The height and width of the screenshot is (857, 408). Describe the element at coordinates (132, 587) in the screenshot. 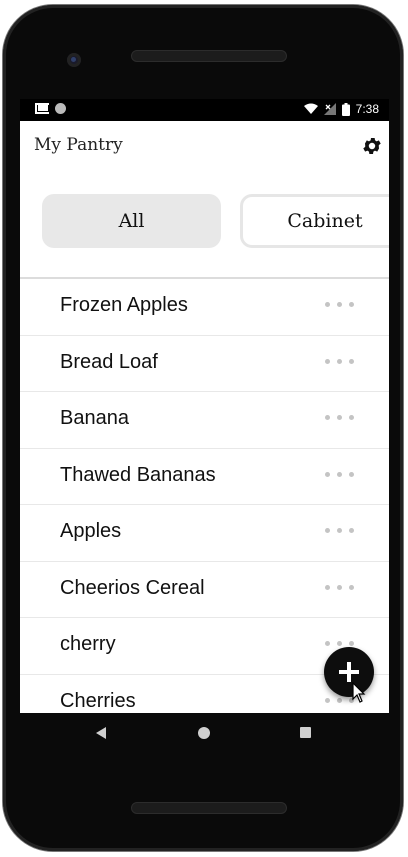

I see `item-name: Cheerios Cereal` at that location.